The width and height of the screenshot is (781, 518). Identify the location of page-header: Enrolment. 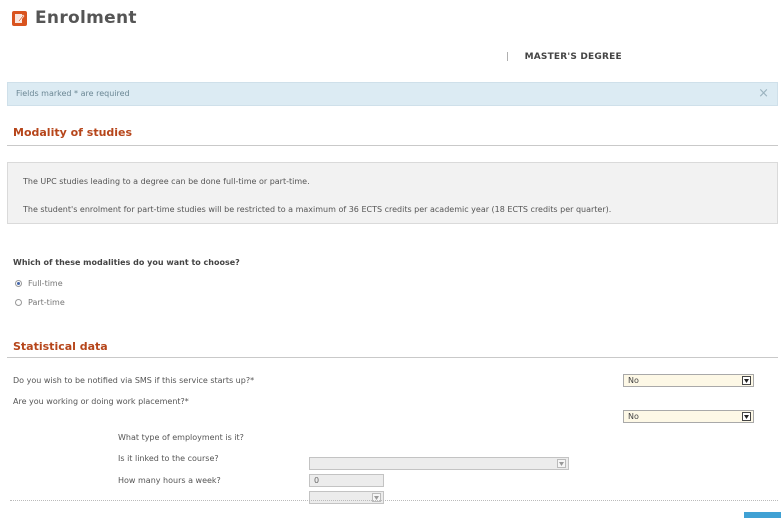
(74, 18).